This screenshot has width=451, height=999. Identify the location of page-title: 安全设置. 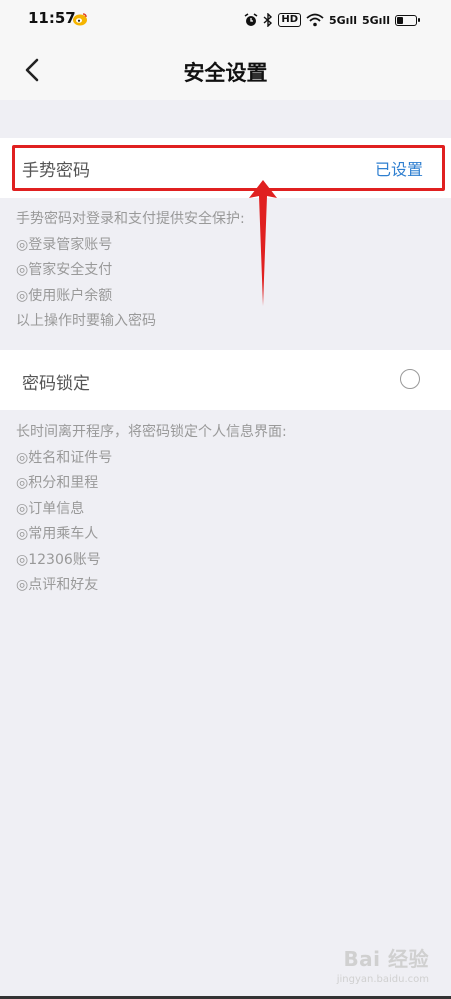
(225, 73).